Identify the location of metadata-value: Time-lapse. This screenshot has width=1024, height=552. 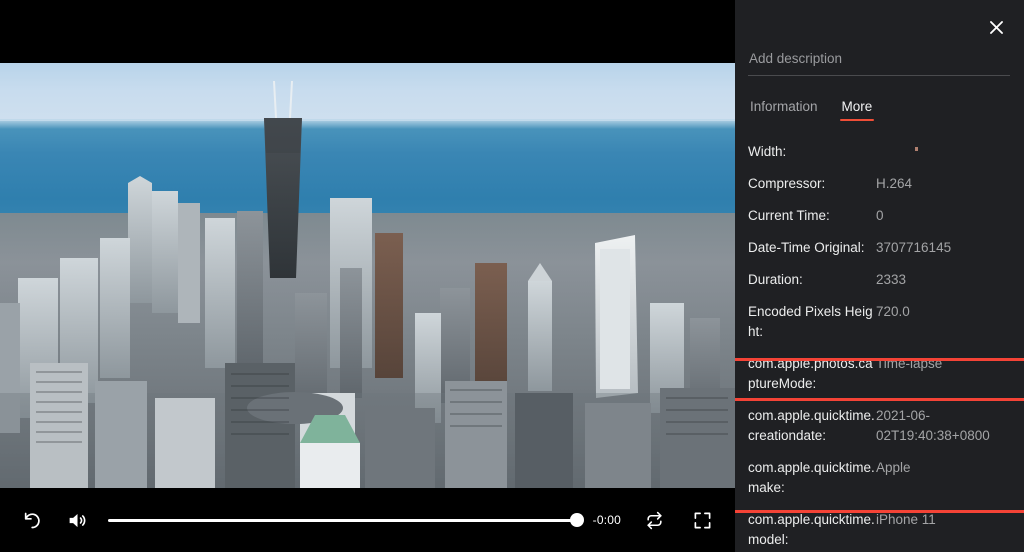
(909, 363).